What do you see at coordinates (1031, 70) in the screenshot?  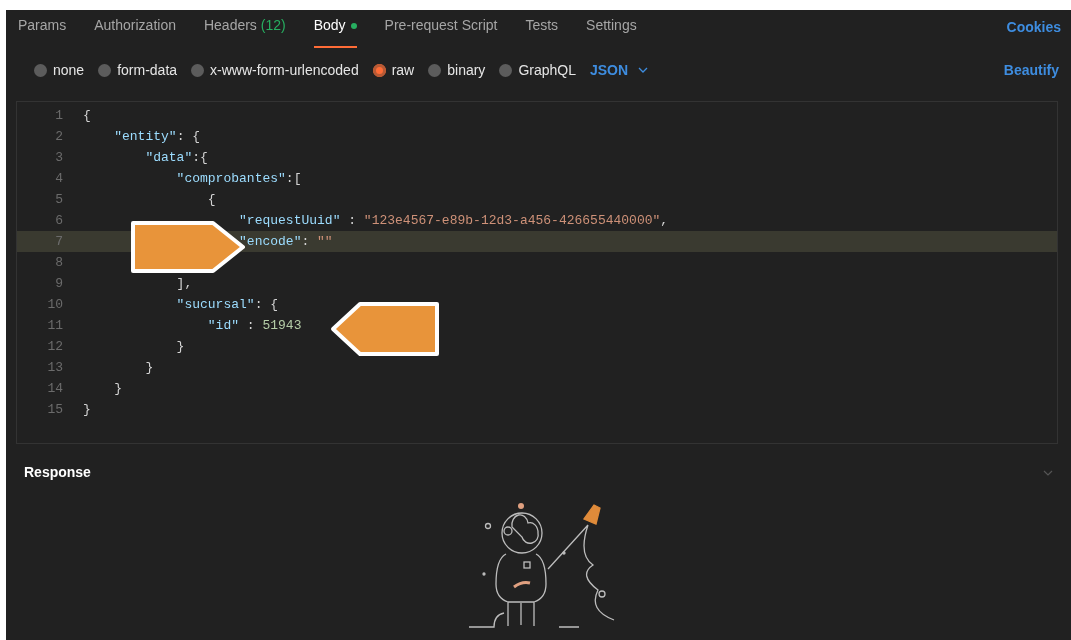 I see `beautify-link: Beautify` at bounding box center [1031, 70].